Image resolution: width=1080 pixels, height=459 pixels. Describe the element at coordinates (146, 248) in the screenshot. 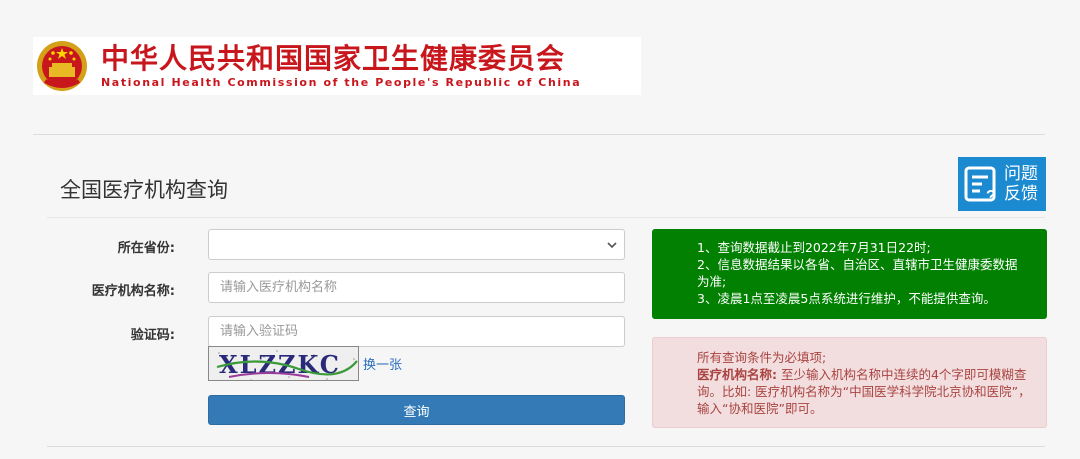

I see `province-label: 所在省份:` at that location.